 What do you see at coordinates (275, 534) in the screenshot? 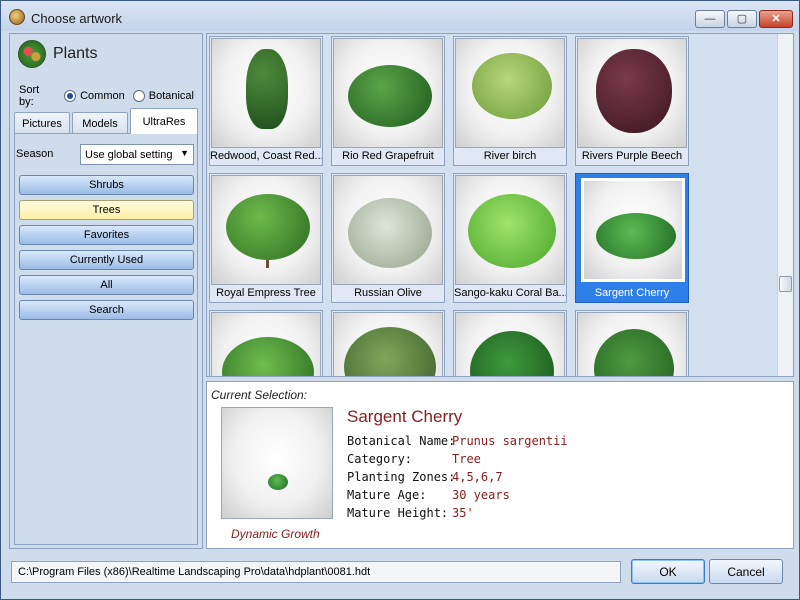
I see `dynamic-growth-link: Dynamic Growth` at bounding box center [275, 534].